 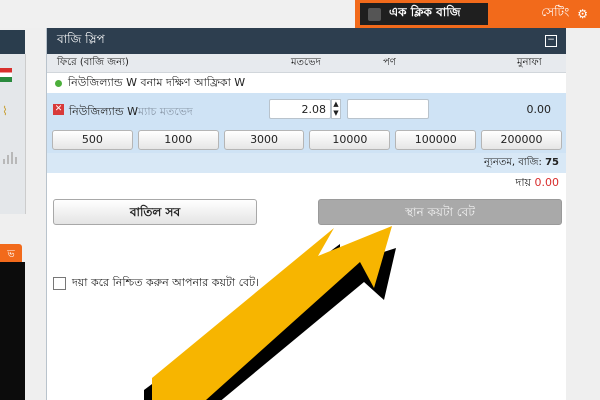 What do you see at coordinates (307, 183) in the screenshot?
I see `liability-row: দায় 0.00` at bounding box center [307, 183].